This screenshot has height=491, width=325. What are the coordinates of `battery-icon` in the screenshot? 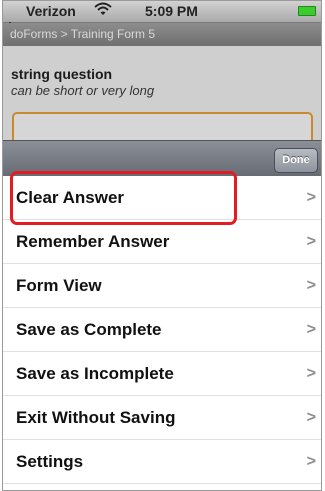 It's located at (307, 11).